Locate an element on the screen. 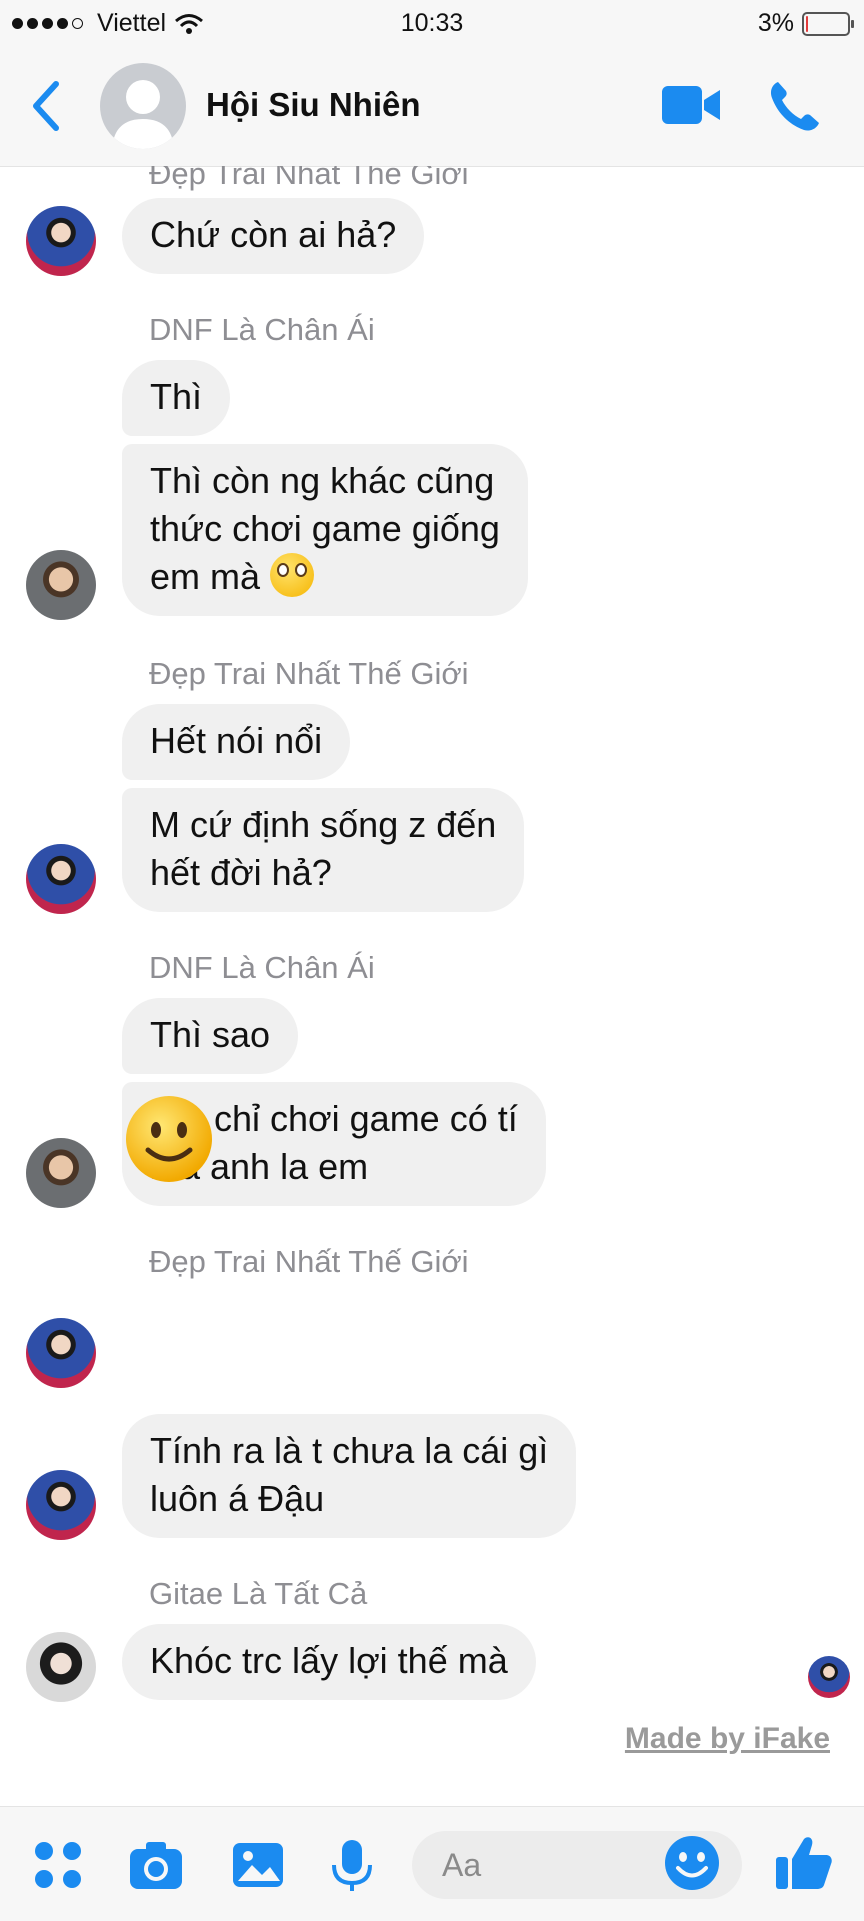 The height and width of the screenshot is (1921, 864). message-bubble: Tính ra là t chưa la cái gì luôn á Đậu is located at coordinates (349, 1476).